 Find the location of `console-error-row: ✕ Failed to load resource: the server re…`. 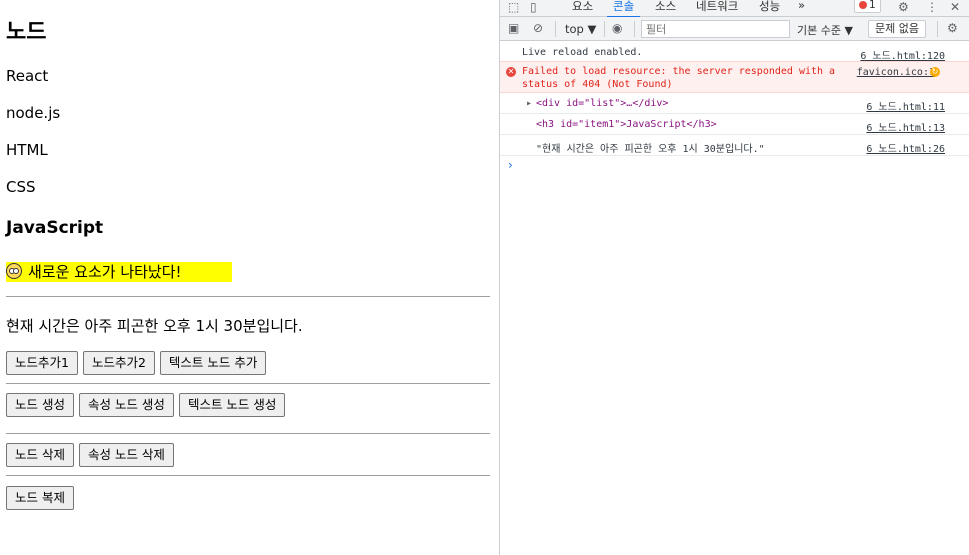

console-error-row: ✕ Failed to load resource: the server re… is located at coordinates (734, 77).